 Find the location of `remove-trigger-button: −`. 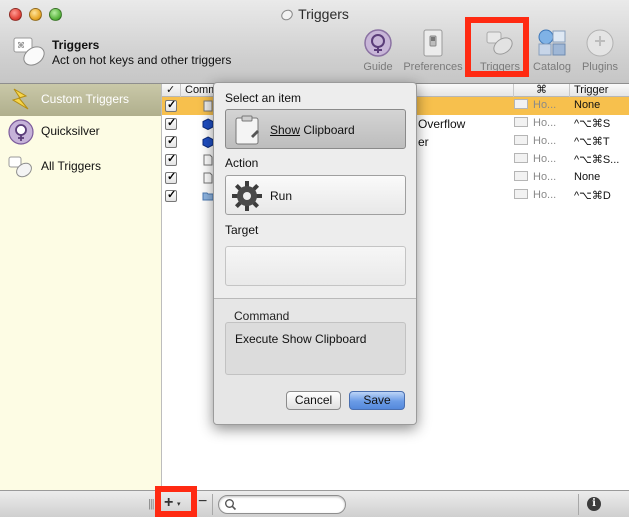

remove-trigger-button: − is located at coordinates (202, 502).